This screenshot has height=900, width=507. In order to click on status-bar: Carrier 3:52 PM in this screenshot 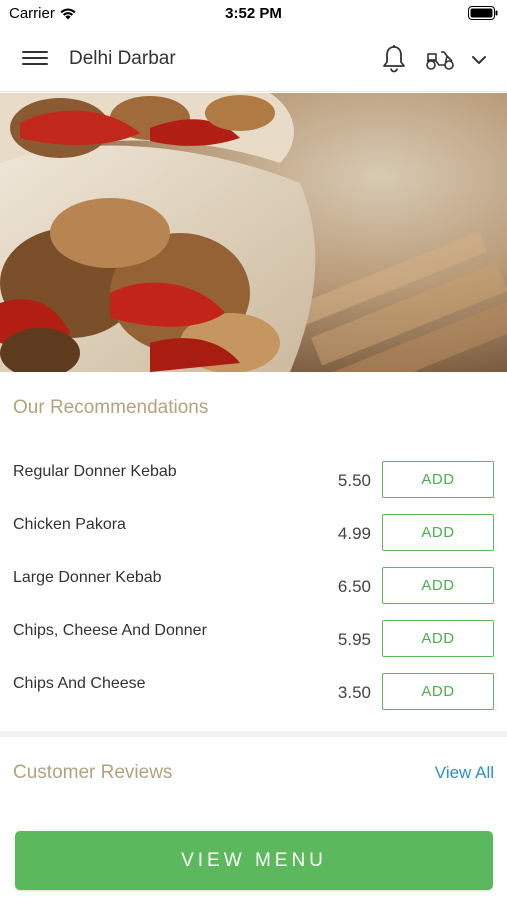, I will do `click(253, 14)`.